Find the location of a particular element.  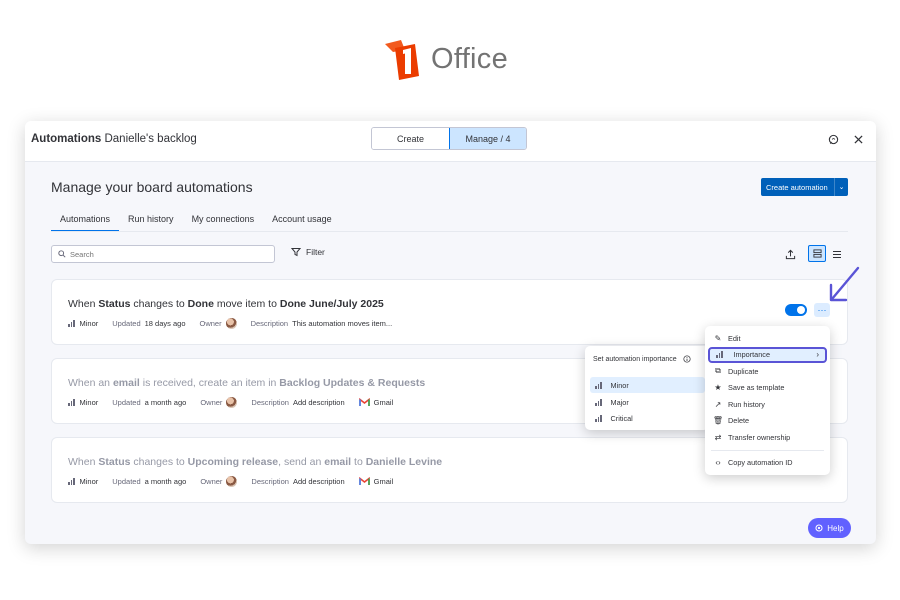

filter-label: Filter is located at coordinates (315, 252).